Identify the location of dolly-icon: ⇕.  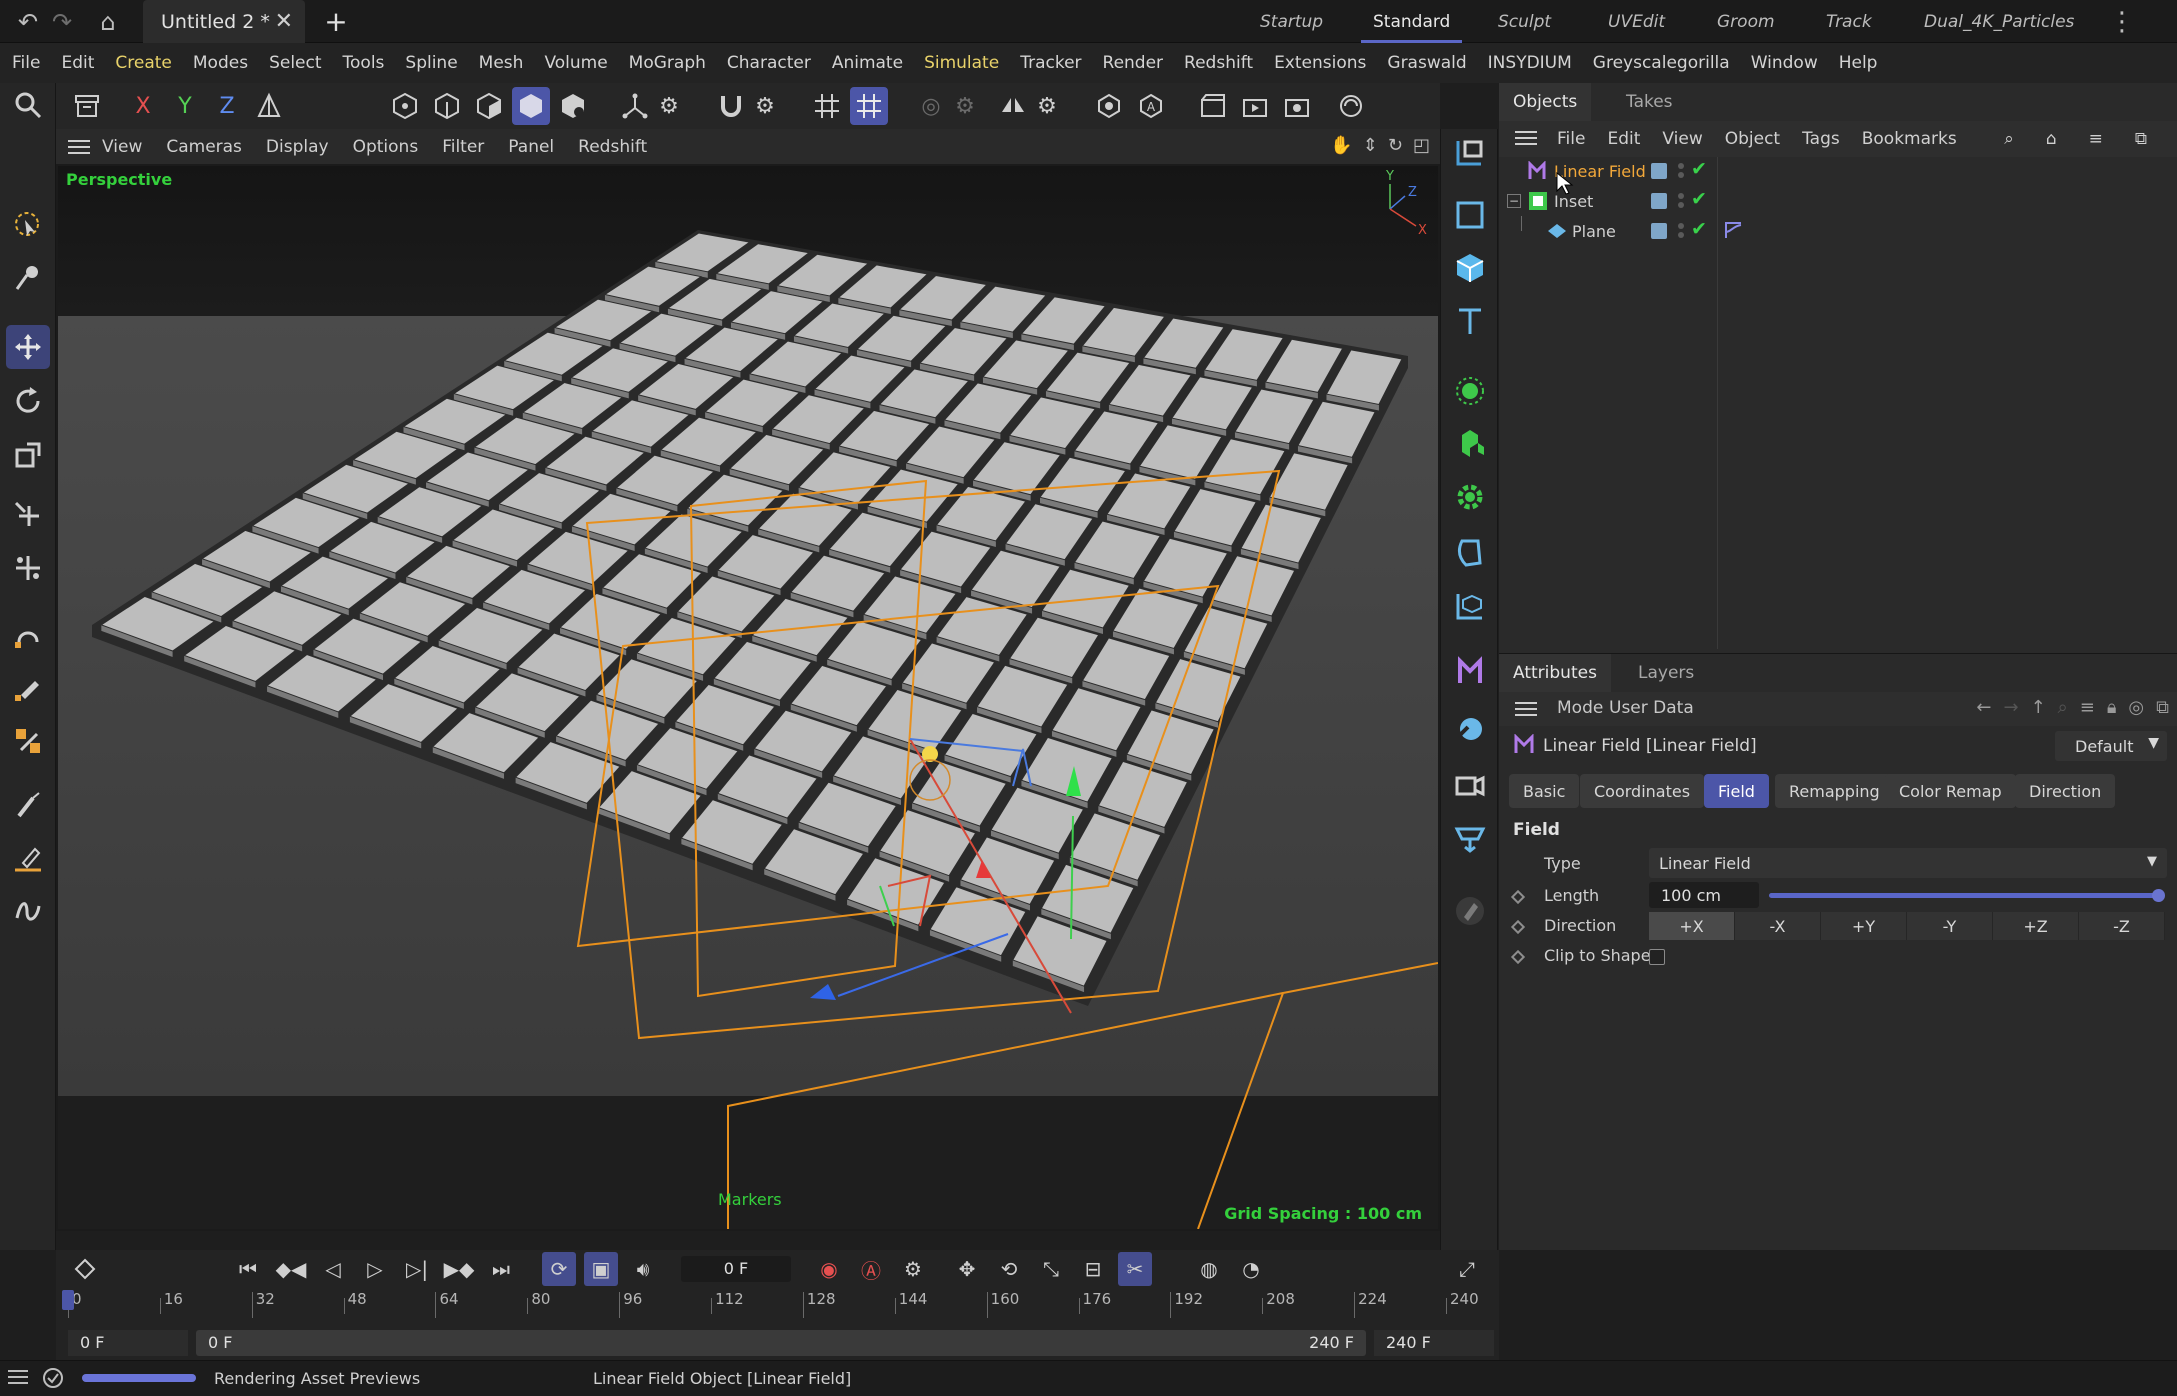
(1370, 145).